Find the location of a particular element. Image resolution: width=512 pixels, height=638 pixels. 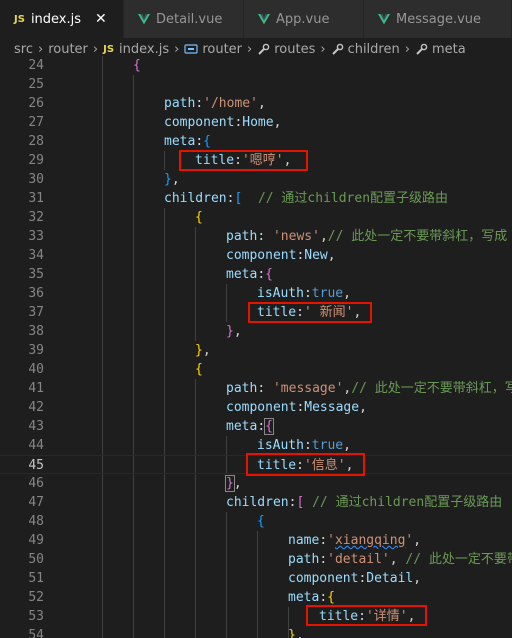

line-number: 36 is located at coordinates (36, 293).